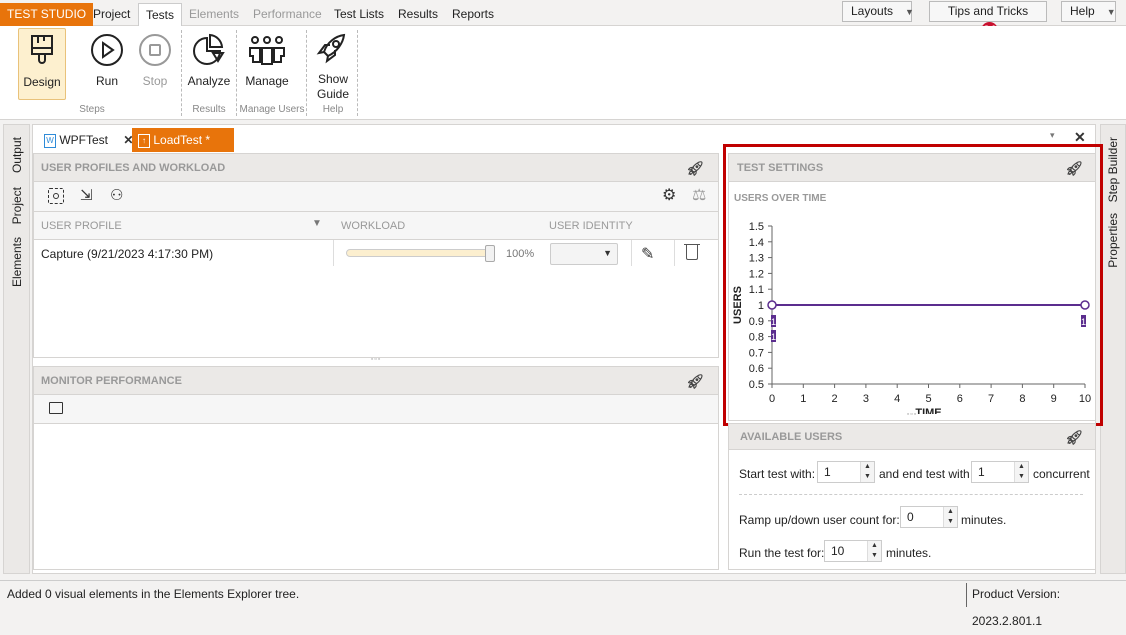  What do you see at coordinates (331, 48) in the screenshot?
I see `rocket-icon` at bounding box center [331, 48].